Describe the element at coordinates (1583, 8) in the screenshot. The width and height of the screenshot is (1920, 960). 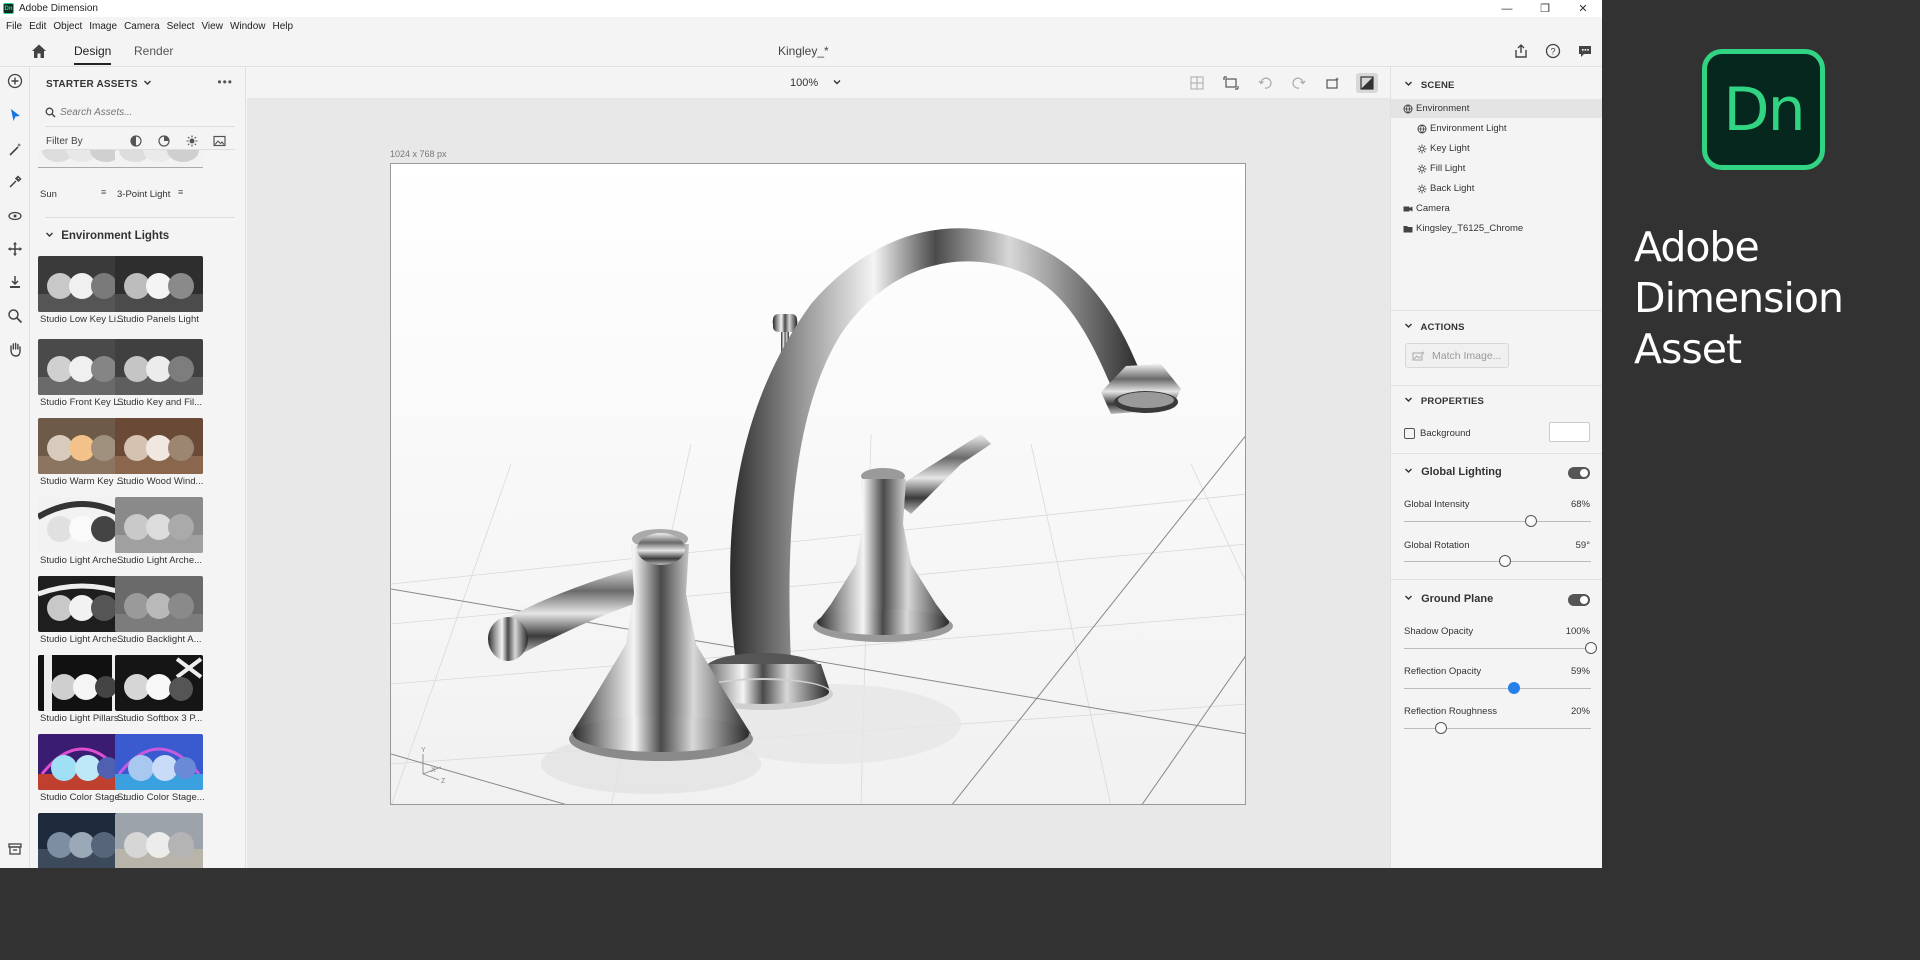
I see `close-icon: ✕` at that location.